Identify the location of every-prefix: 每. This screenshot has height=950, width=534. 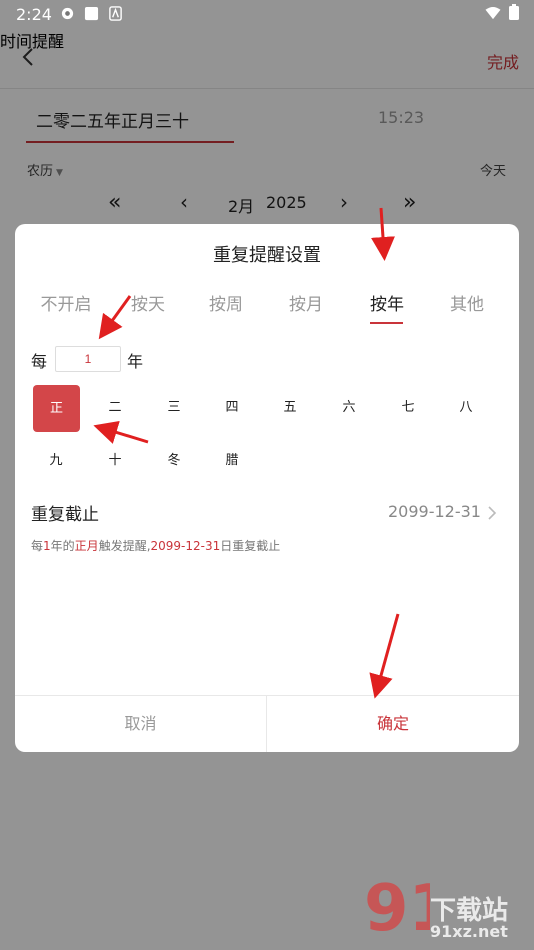
(39, 361).